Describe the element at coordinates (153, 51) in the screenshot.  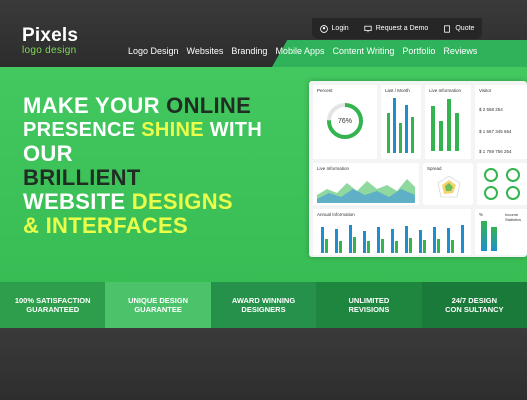
I see `nav-logo-design: Logo Design` at that location.